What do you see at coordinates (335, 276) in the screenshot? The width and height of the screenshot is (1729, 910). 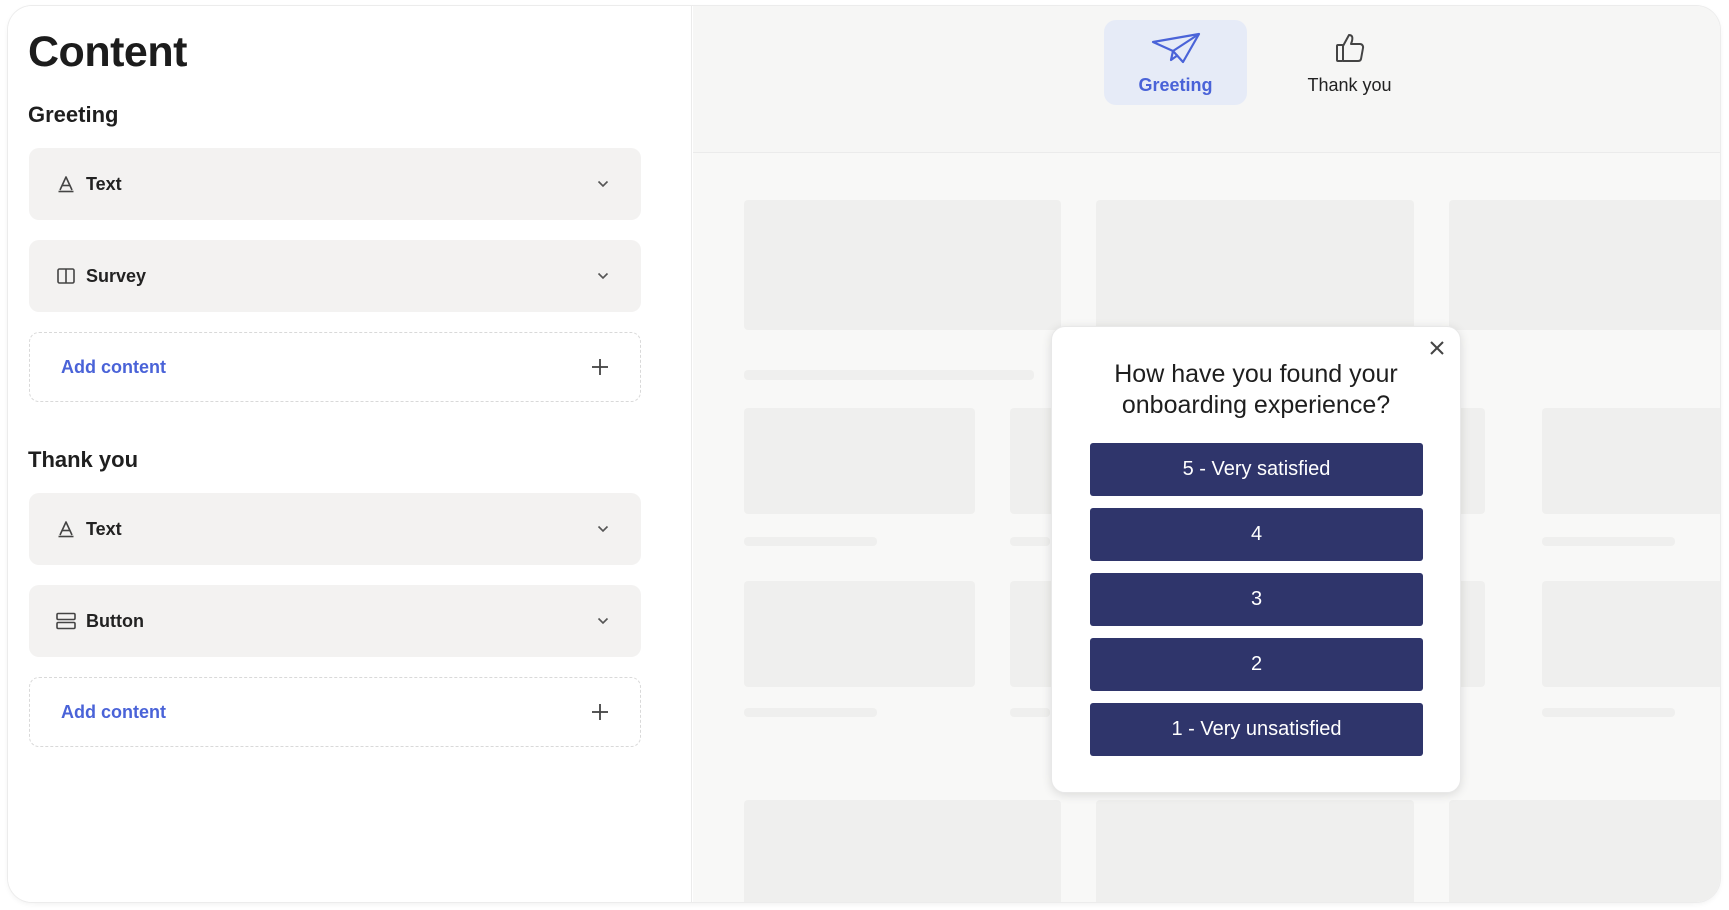 I see `greeting-survey-item: Survey` at bounding box center [335, 276].